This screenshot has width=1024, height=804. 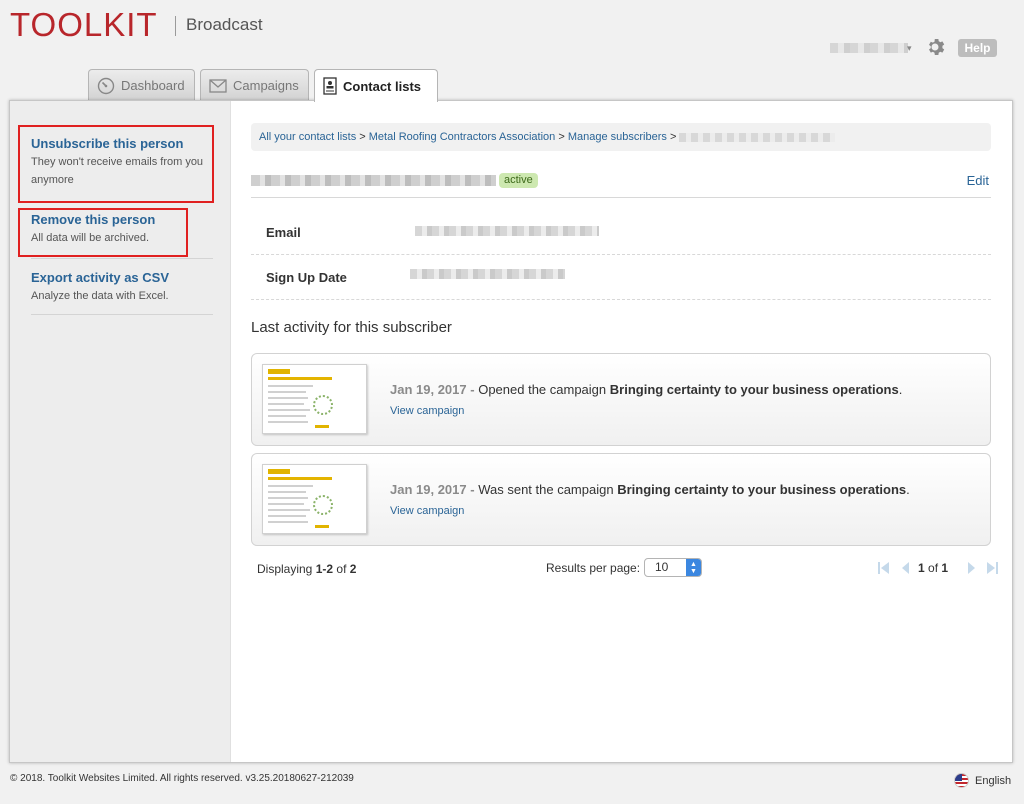 What do you see at coordinates (266, 85) in the screenshot?
I see `tab-label: Campaigns` at bounding box center [266, 85].